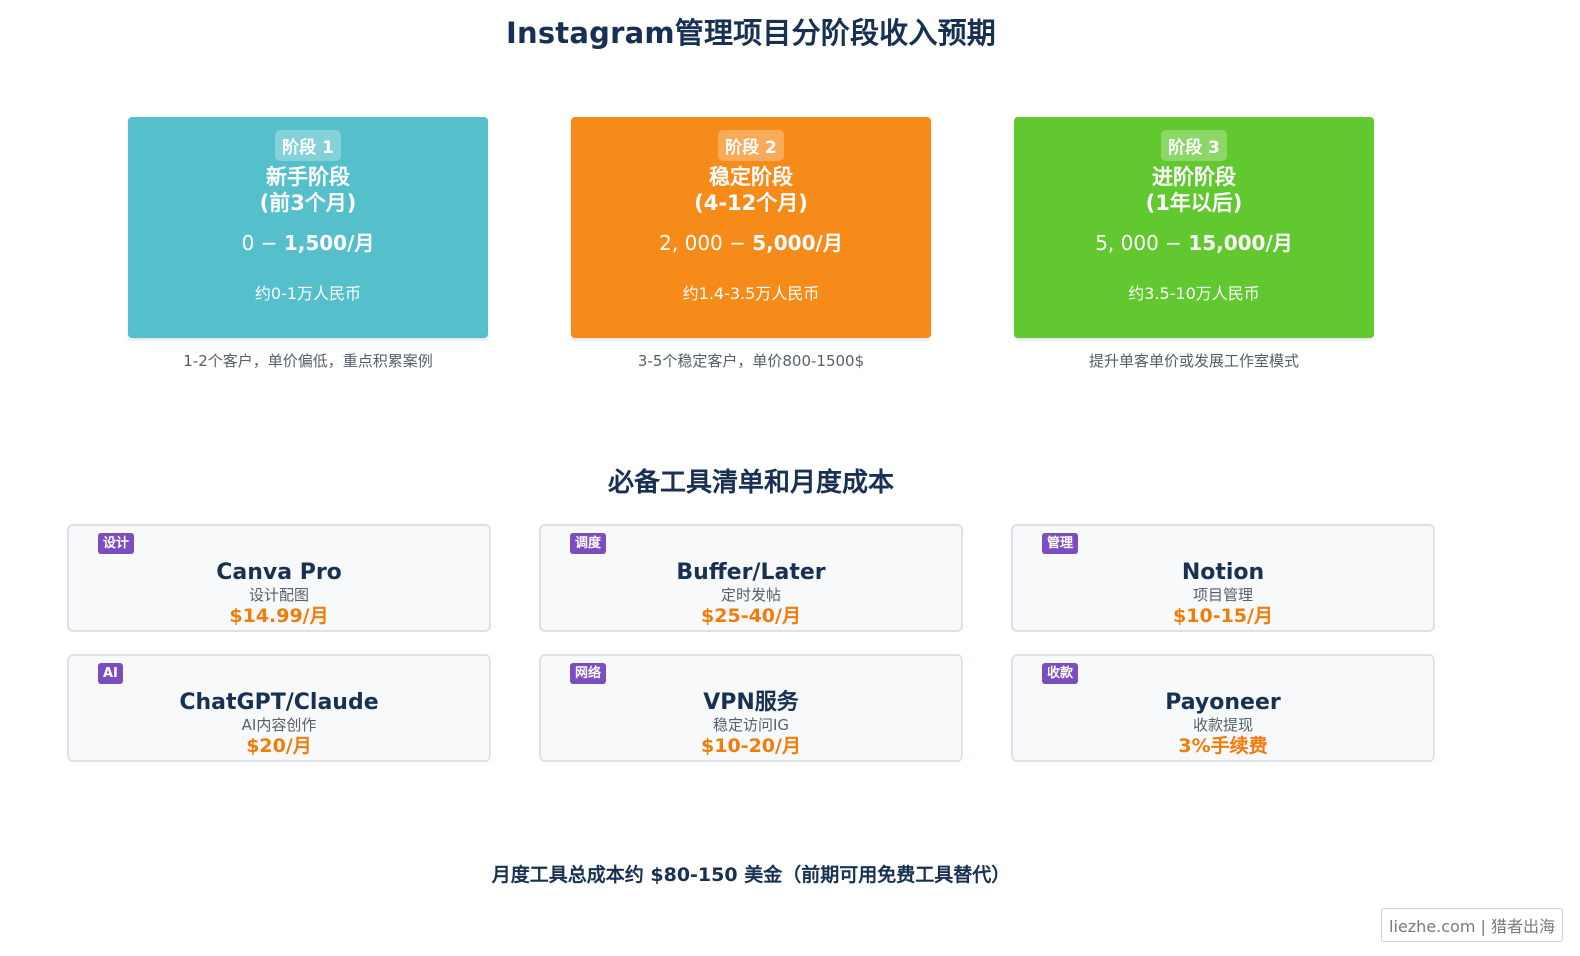  Describe the element at coordinates (751, 177) in the screenshot. I see `stage-name: 稳定阶段` at that location.